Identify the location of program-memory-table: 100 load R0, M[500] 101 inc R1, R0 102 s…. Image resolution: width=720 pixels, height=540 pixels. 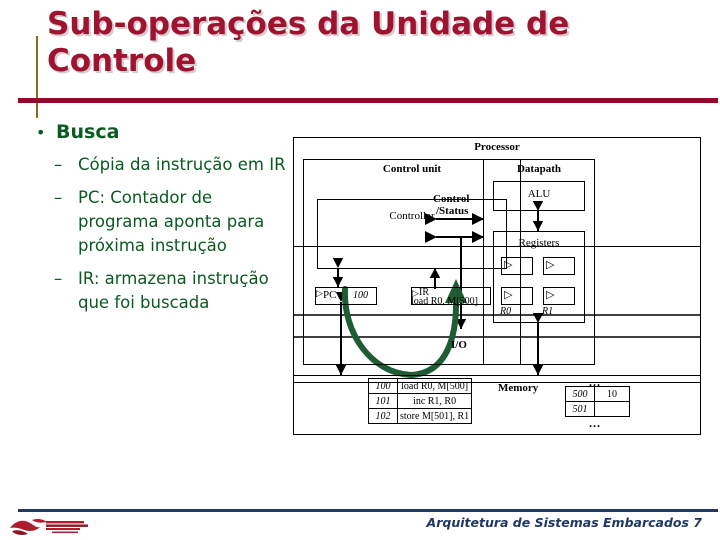
(420, 401).